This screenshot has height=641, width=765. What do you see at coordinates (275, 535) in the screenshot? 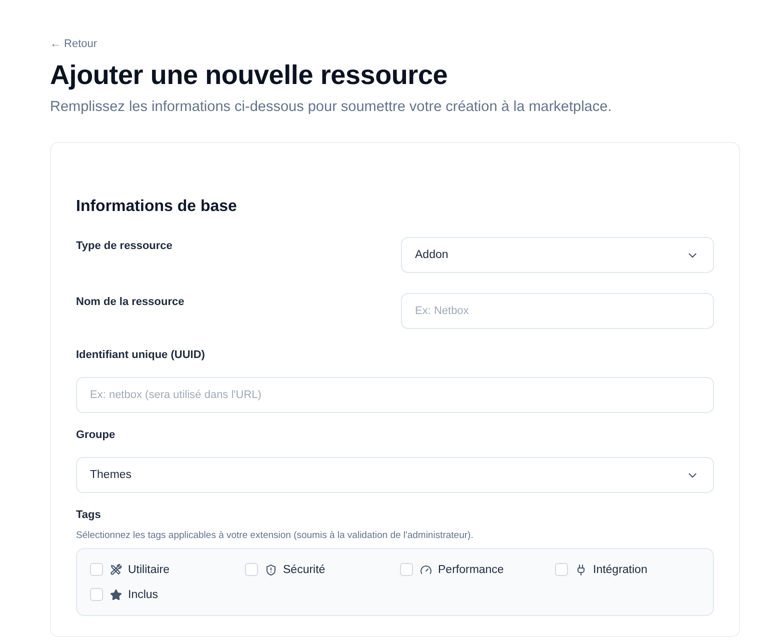
I see `field-hint: Sélectionnez les tags applicables à votre extension (soumis à la validation de l'administrateur).` at bounding box center [275, 535].